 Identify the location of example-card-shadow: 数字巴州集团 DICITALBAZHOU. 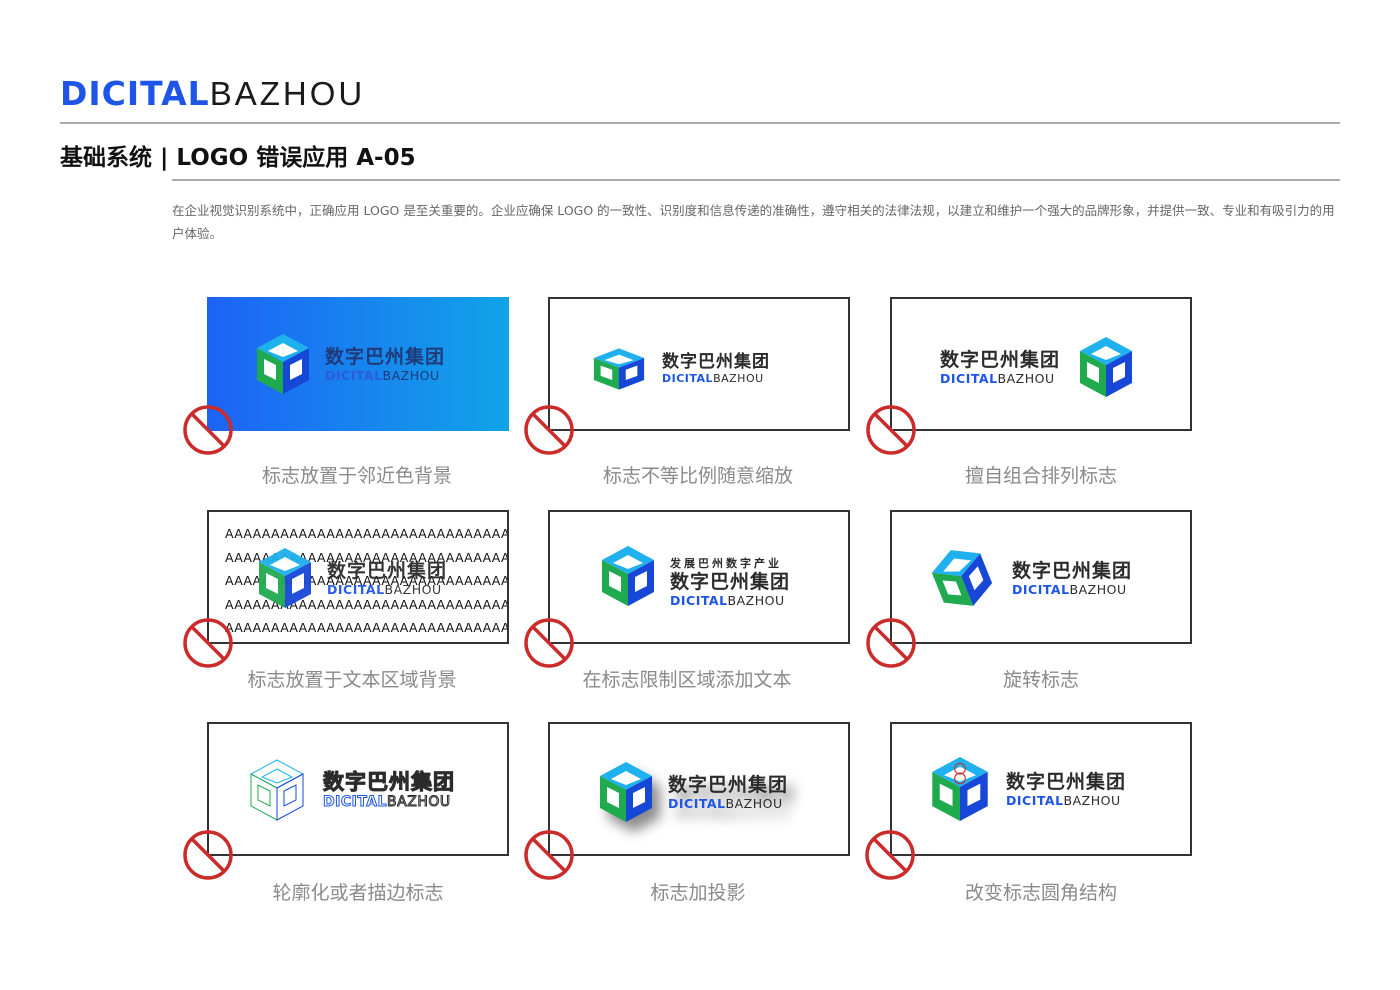
(699, 789).